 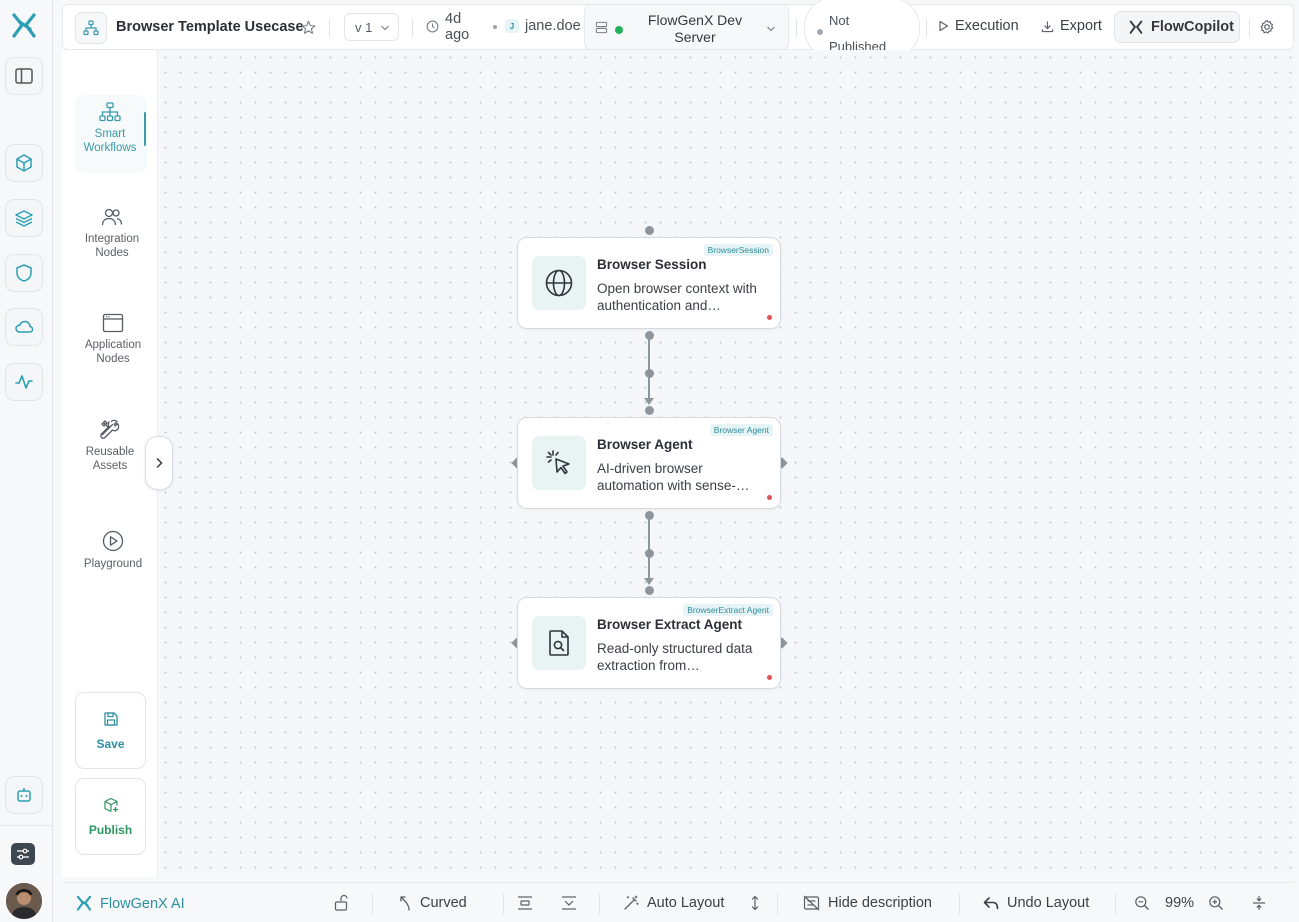 What do you see at coordinates (341, 903) in the screenshot?
I see `lock-canvas-button` at bounding box center [341, 903].